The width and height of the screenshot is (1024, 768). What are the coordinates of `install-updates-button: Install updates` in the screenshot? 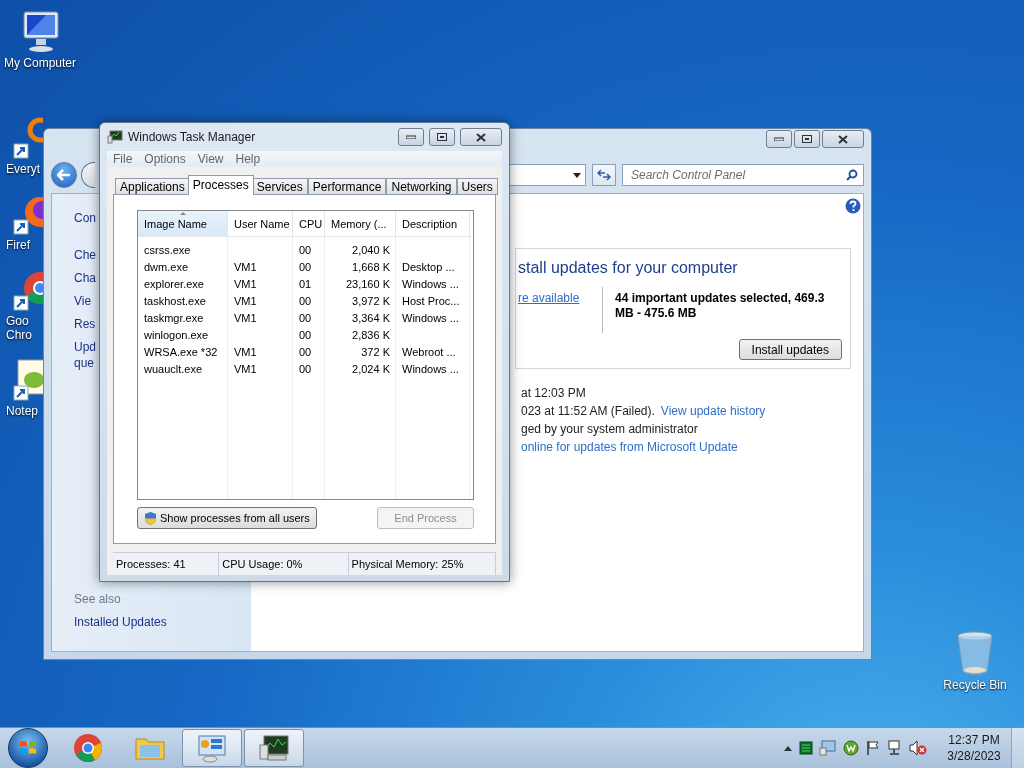 It's located at (790, 349).